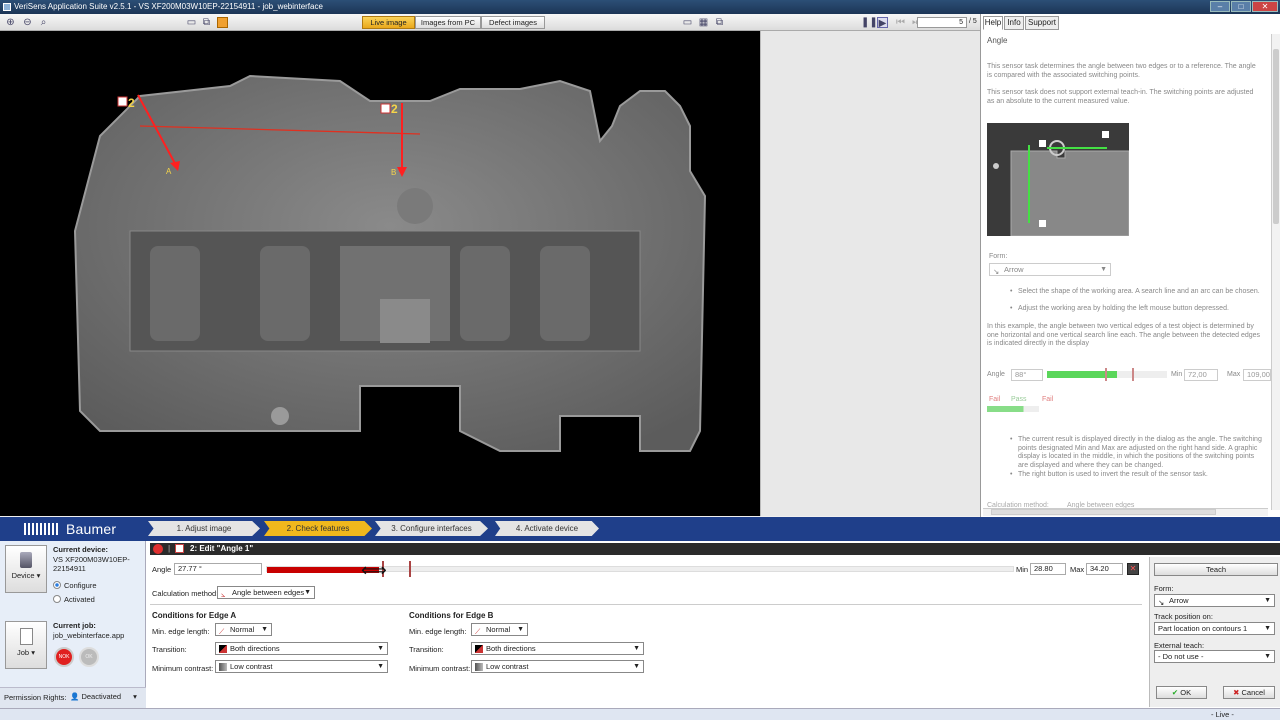 This screenshot has height=720, width=1280. Describe the element at coordinates (1058, 179) in the screenshot. I see `help-example-image` at that location.